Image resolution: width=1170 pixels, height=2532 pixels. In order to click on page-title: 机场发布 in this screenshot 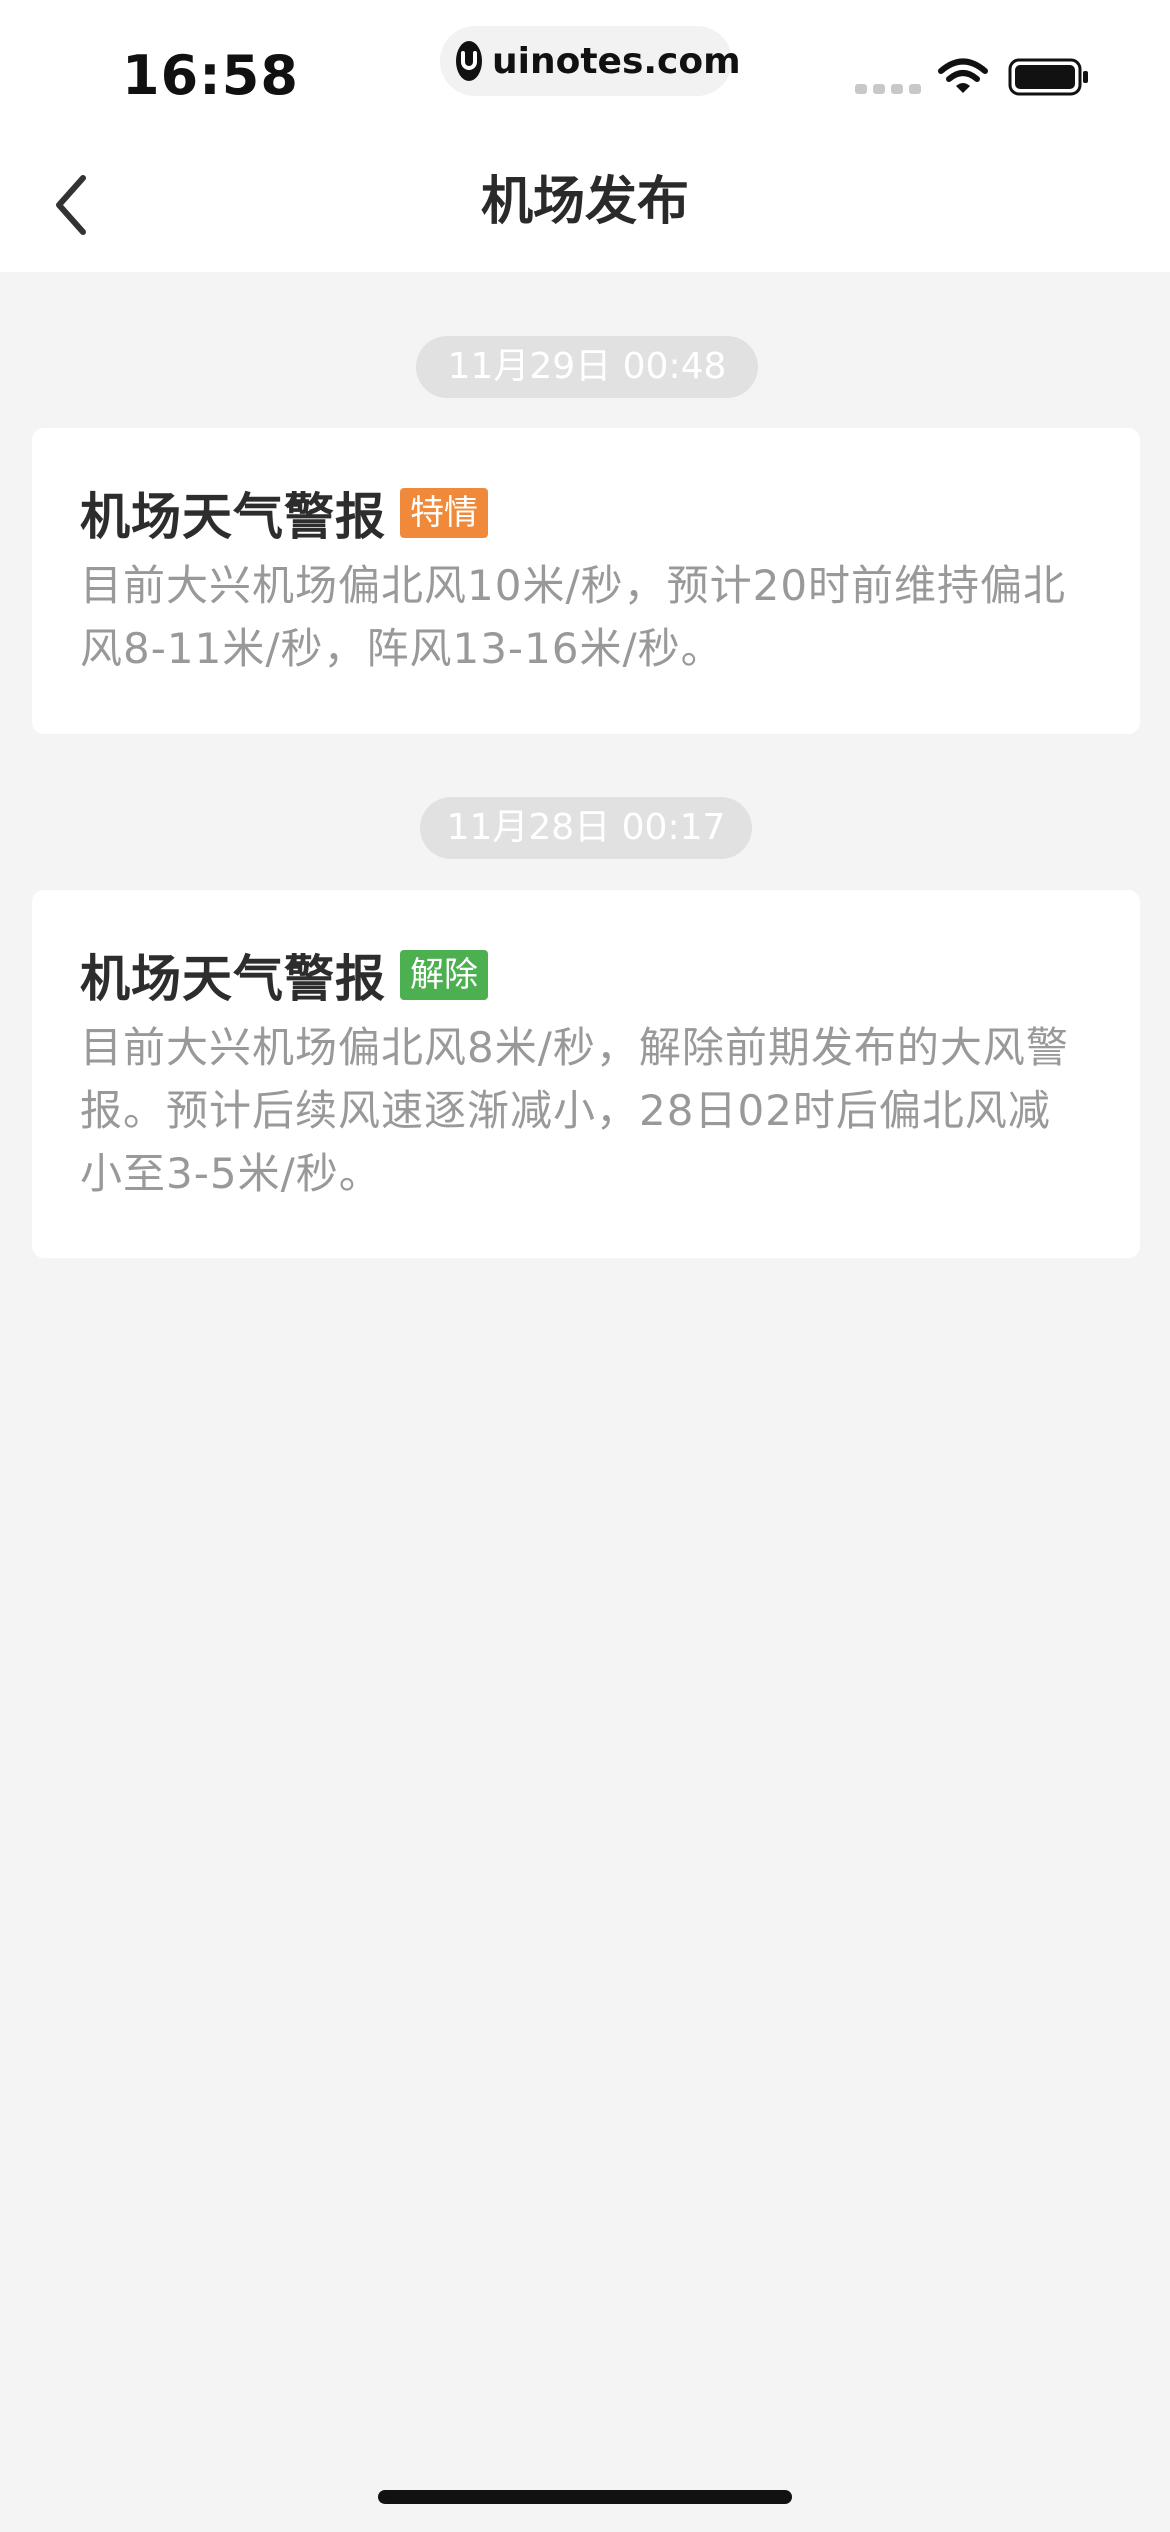, I will do `click(584, 202)`.